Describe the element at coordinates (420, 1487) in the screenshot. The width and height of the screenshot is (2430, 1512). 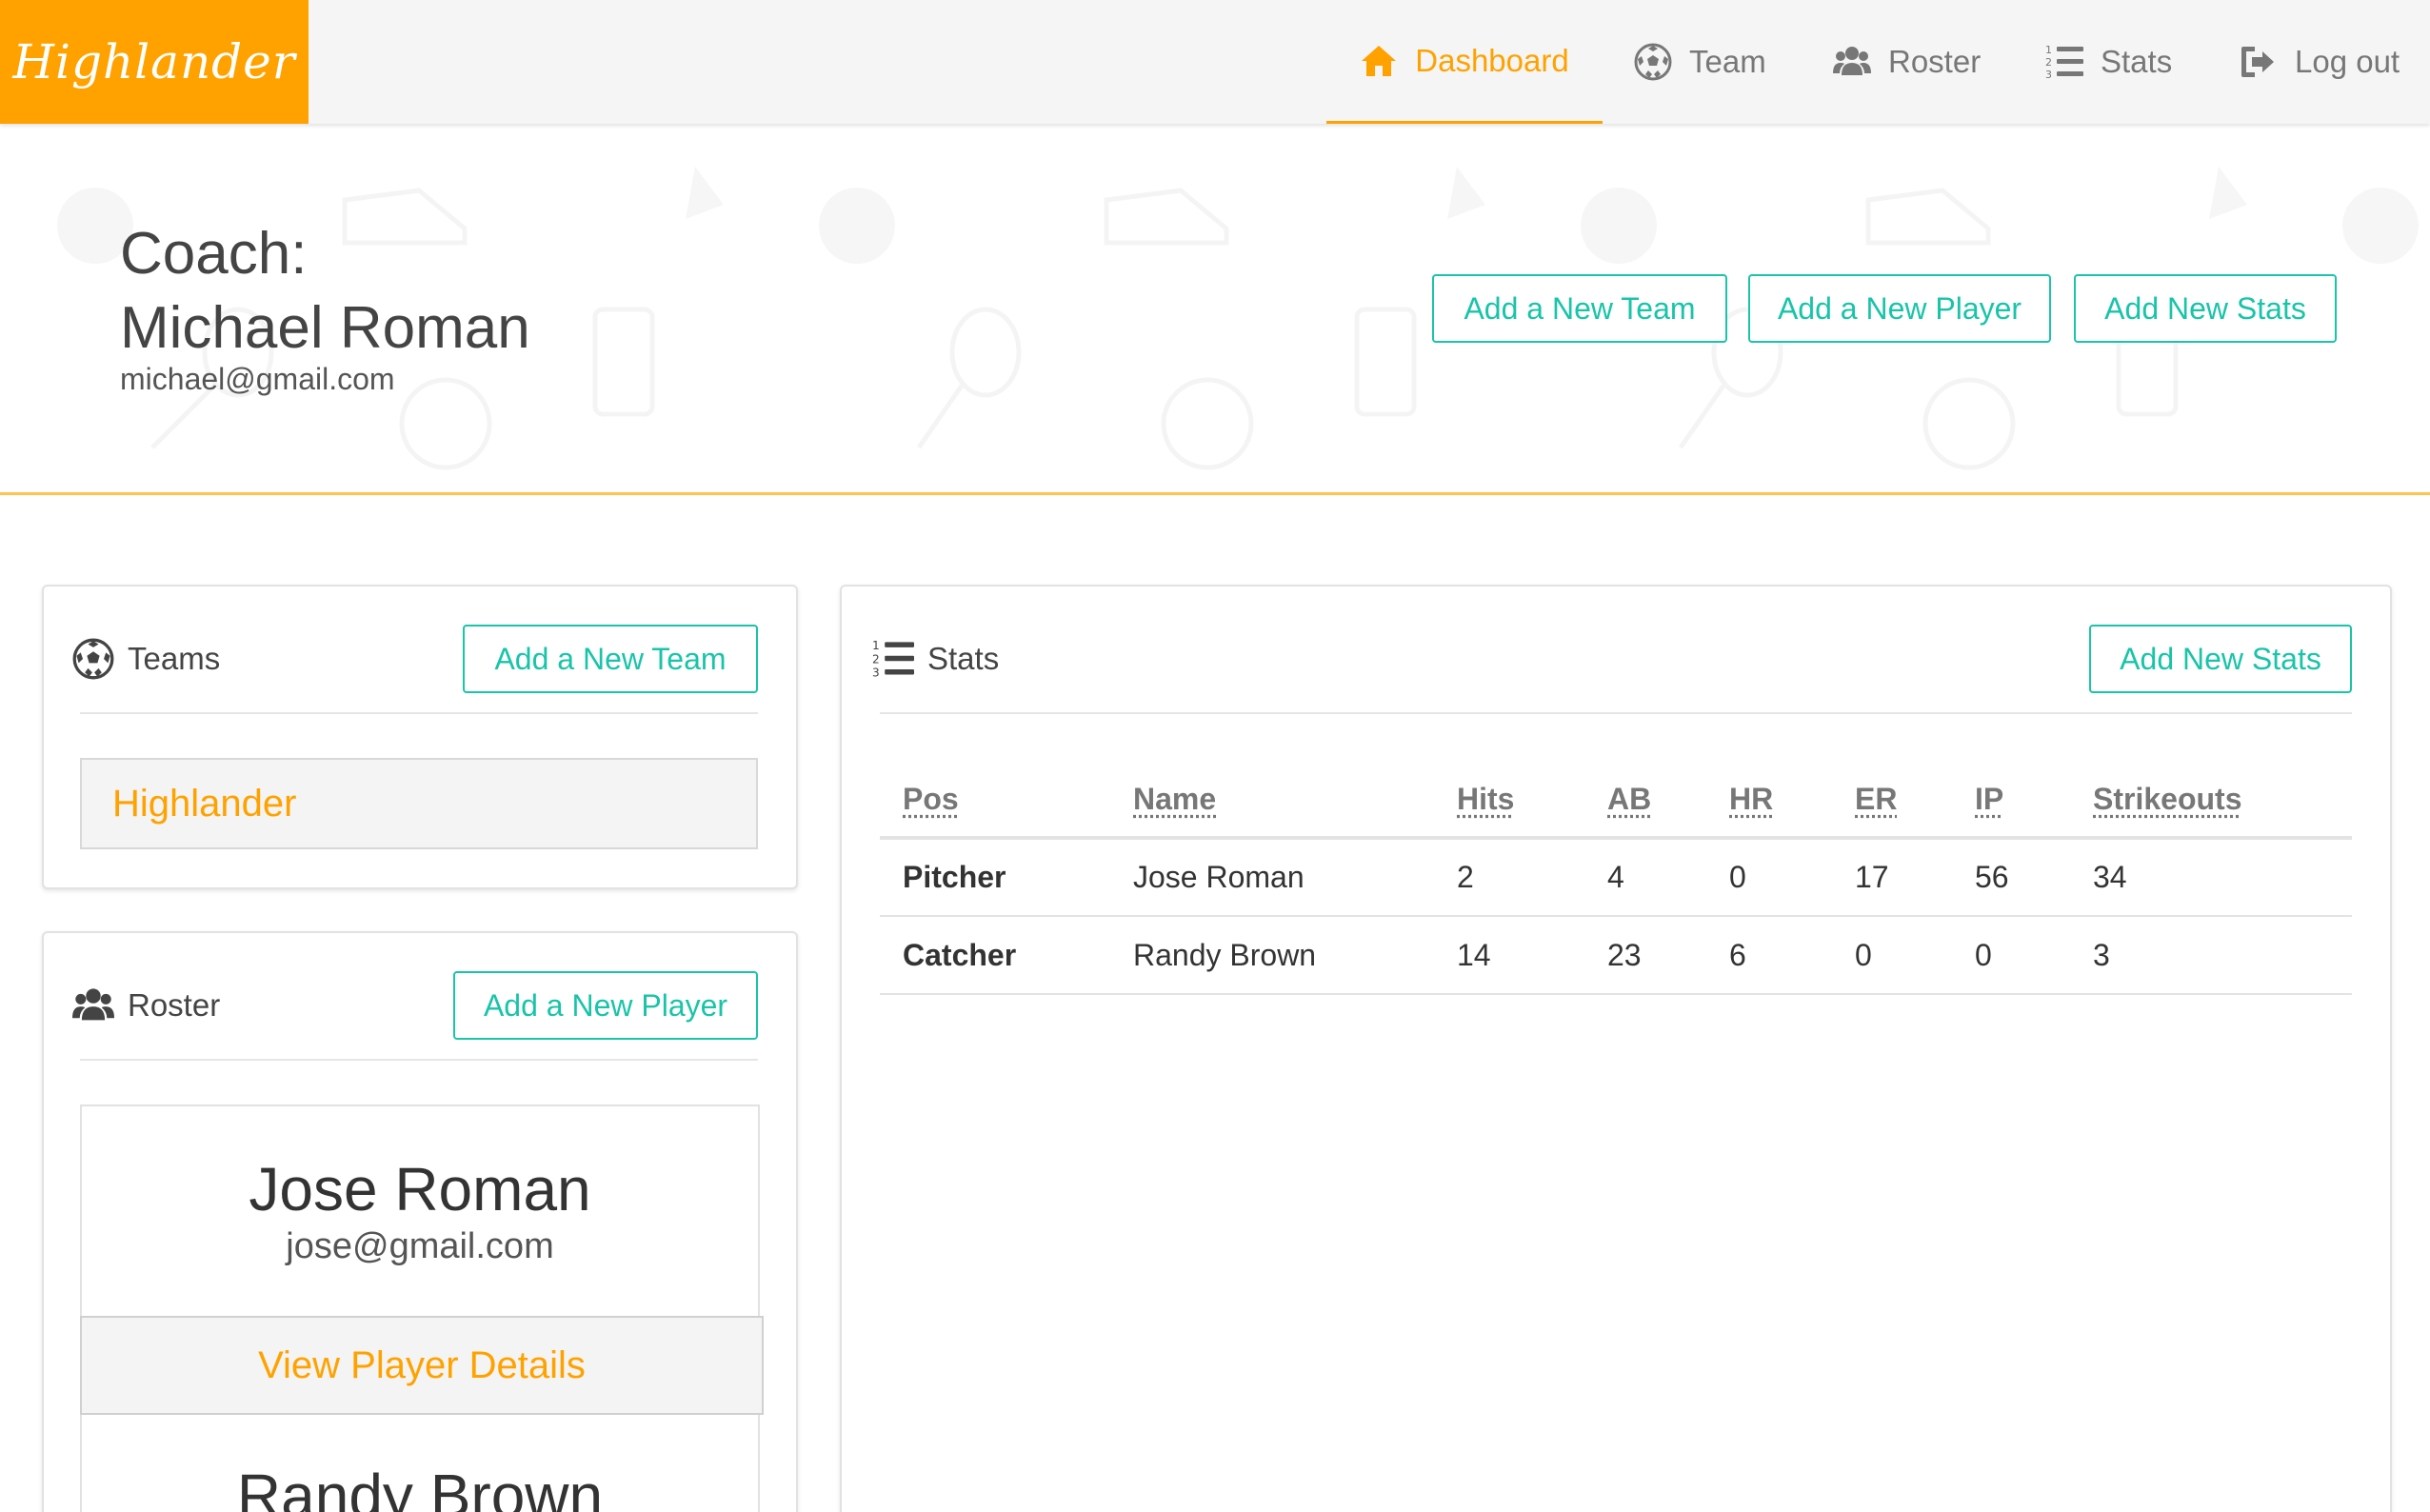
I see `player-name: Randy Brown` at that location.